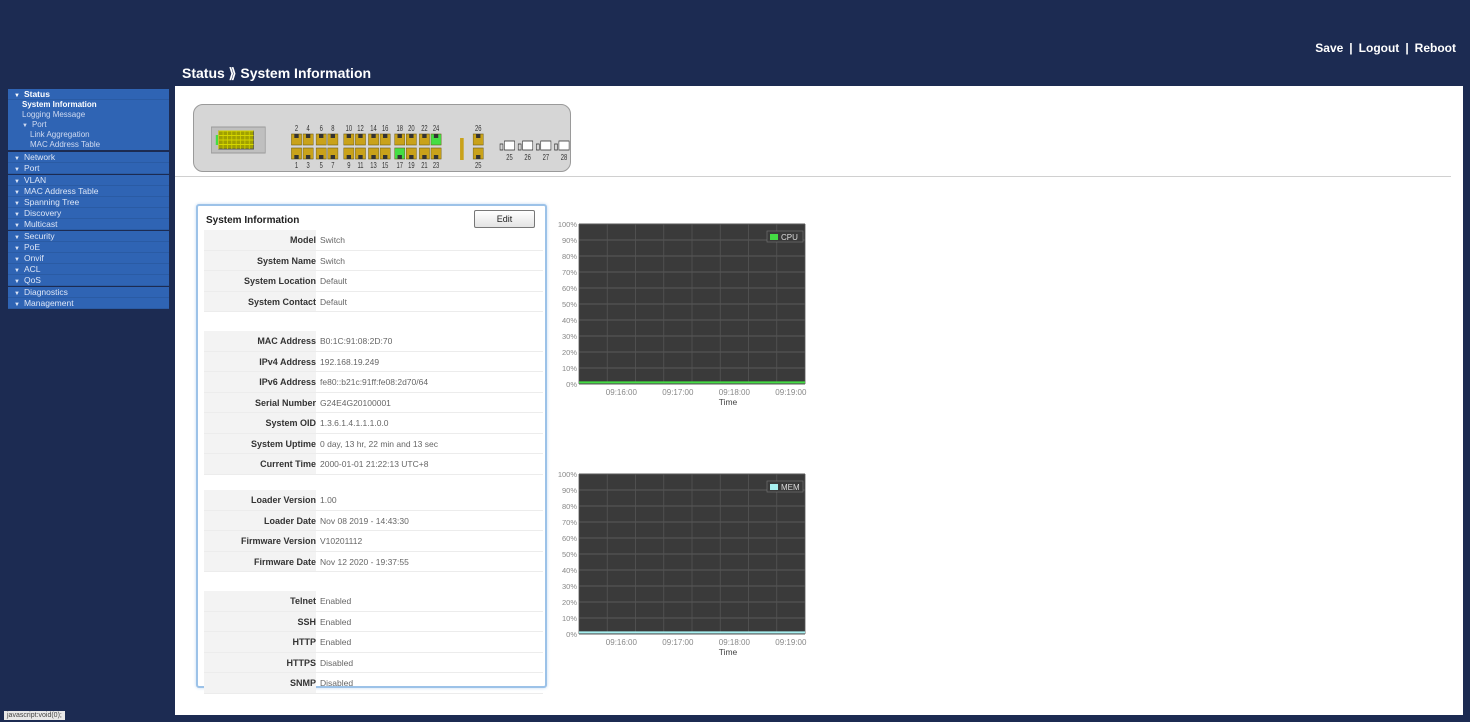 The image size is (1470, 722). I want to click on info-row-firmware-version: Firmware Version V10201112, so click(373, 541).